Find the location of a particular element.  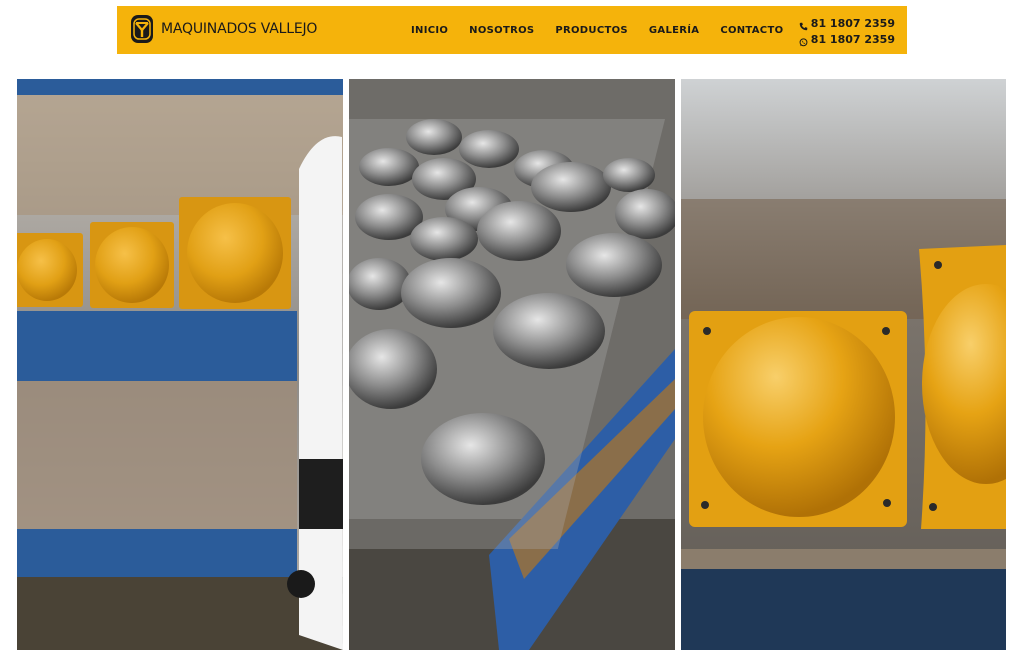

brand-name: MAQUINADOS VALLEJO is located at coordinates (239, 29).